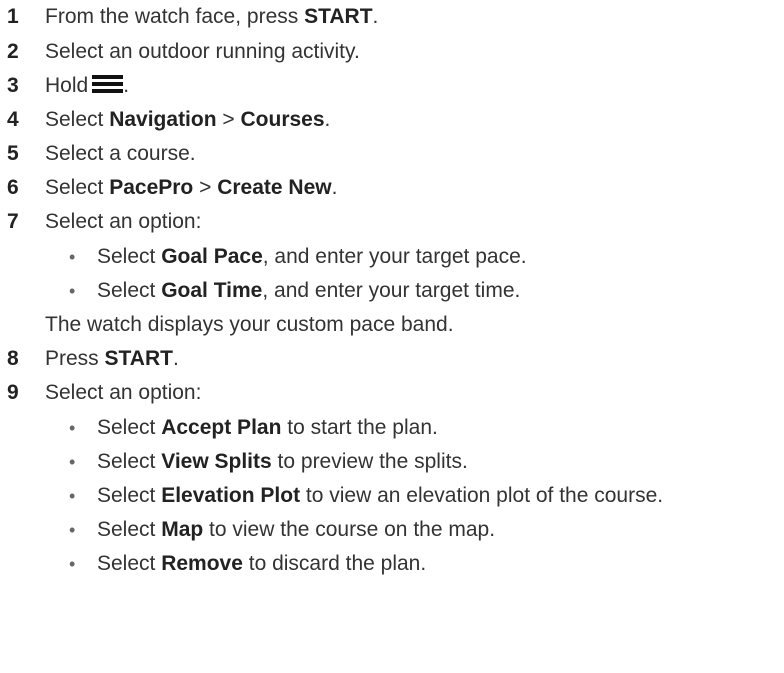 The height and width of the screenshot is (673, 784). What do you see at coordinates (282, 119) in the screenshot?
I see `courses-label: Courses` at bounding box center [282, 119].